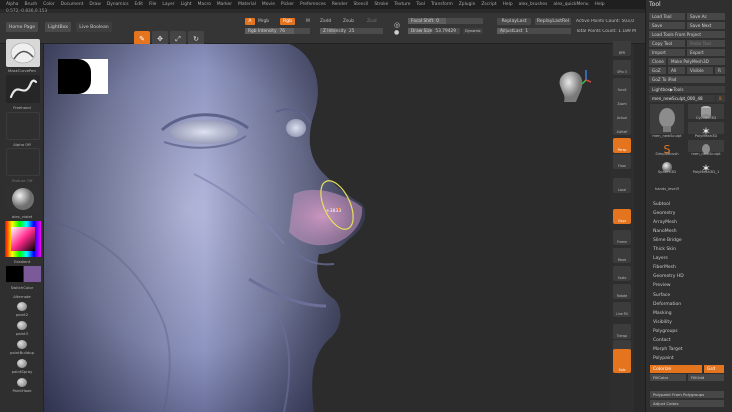 The image size is (732, 412). What do you see at coordinates (622, 145) in the screenshot?
I see `shelf-persp-button: Persp` at bounding box center [622, 145].